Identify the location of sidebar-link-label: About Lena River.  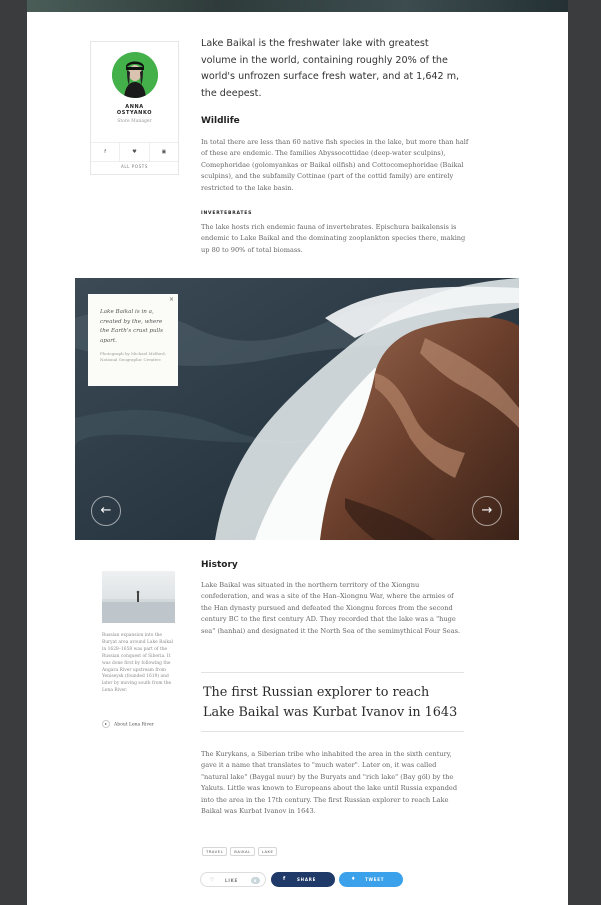
(134, 725).